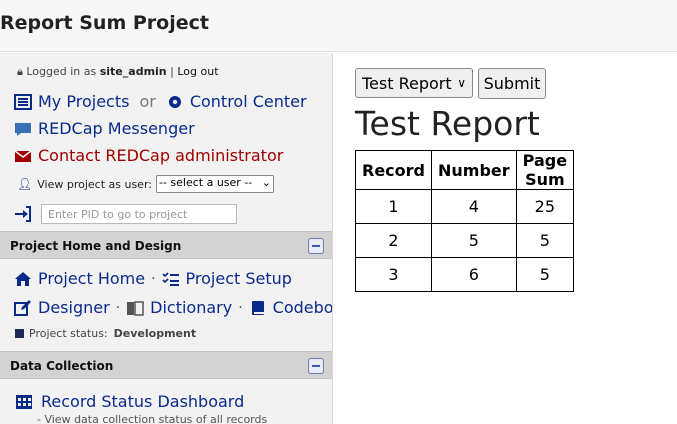 Image resolution: width=677 pixels, height=424 pixels. Describe the element at coordinates (116, 128) in the screenshot. I see `messenger-link: REDCap Messenger` at that location.